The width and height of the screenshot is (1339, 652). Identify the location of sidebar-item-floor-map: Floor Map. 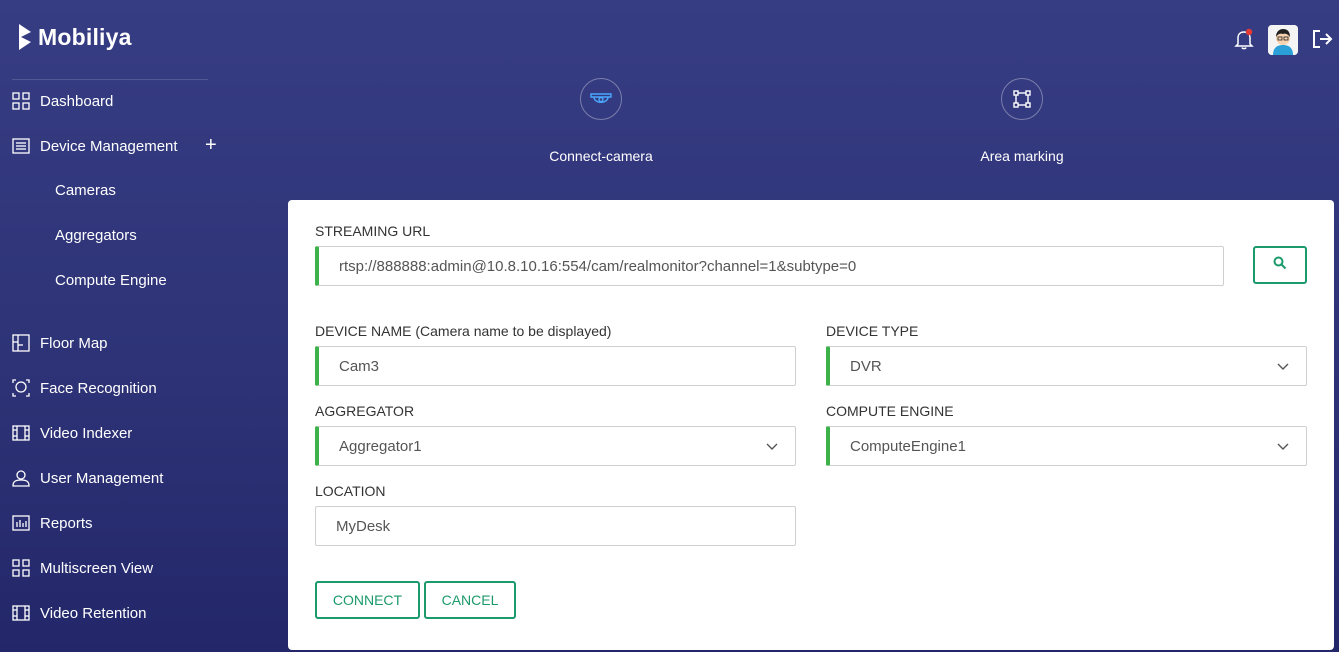
(60, 343).